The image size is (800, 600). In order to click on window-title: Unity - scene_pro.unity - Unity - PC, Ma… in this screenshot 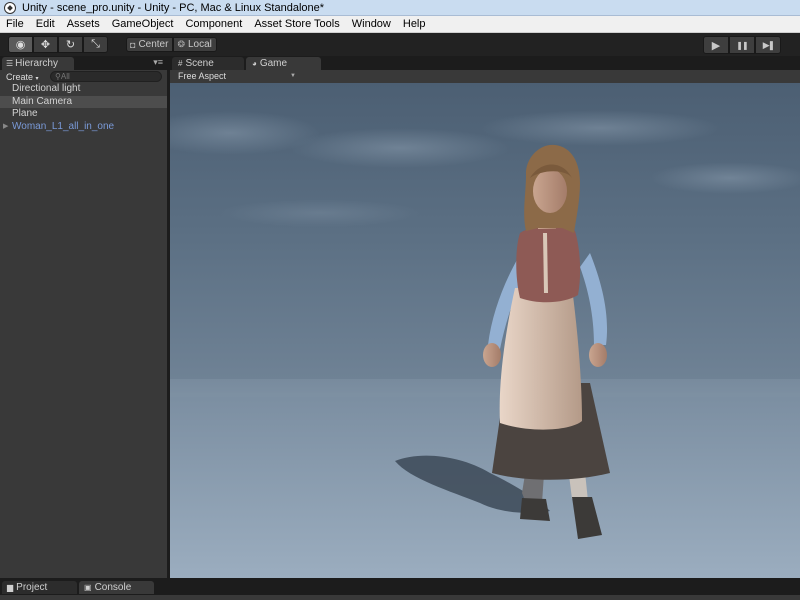, I will do `click(173, 7)`.